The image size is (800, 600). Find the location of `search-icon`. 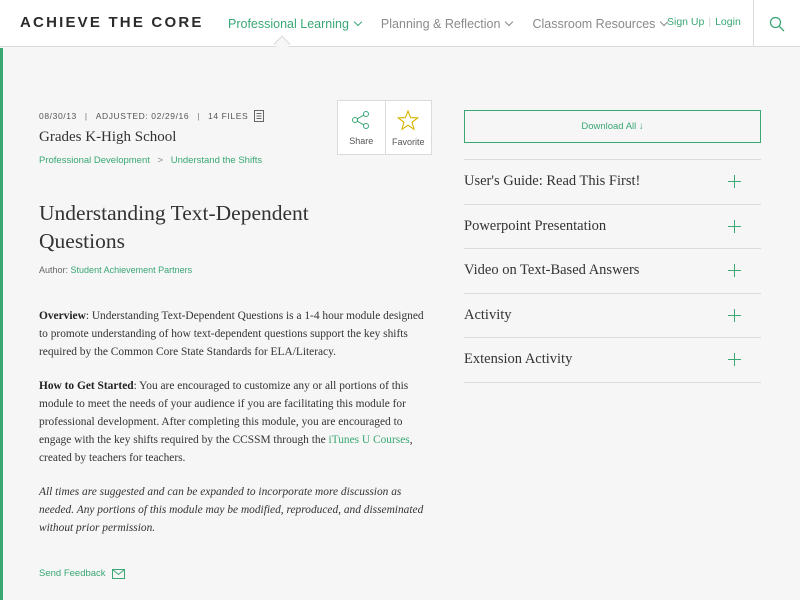

search-icon is located at coordinates (777, 23).